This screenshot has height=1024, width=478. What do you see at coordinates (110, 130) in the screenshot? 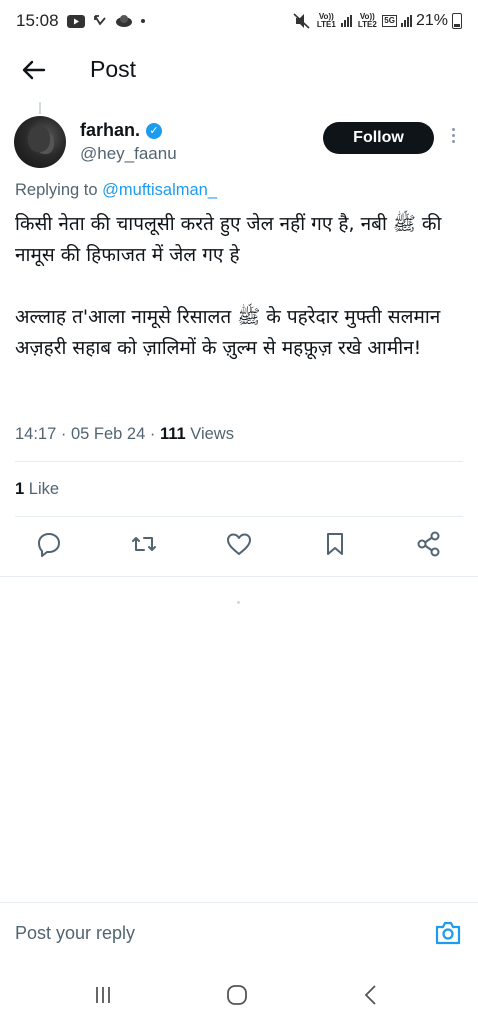
I see `author-name: farhan.` at bounding box center [110, 130].